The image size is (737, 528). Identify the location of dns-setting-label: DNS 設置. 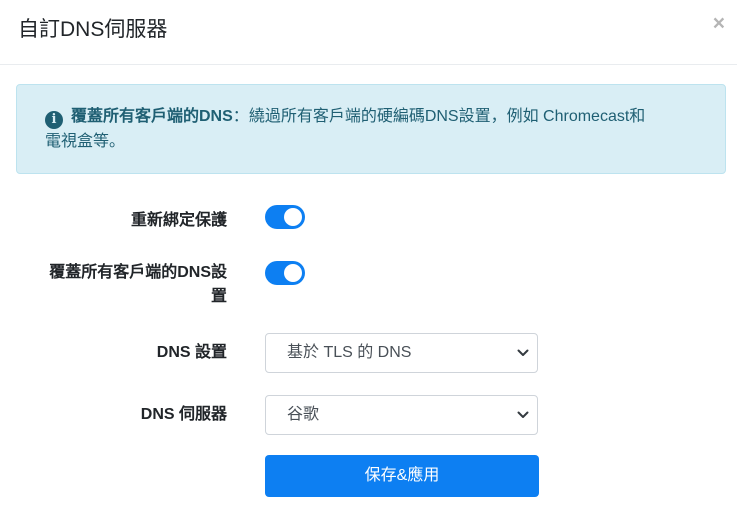
(191, 352).